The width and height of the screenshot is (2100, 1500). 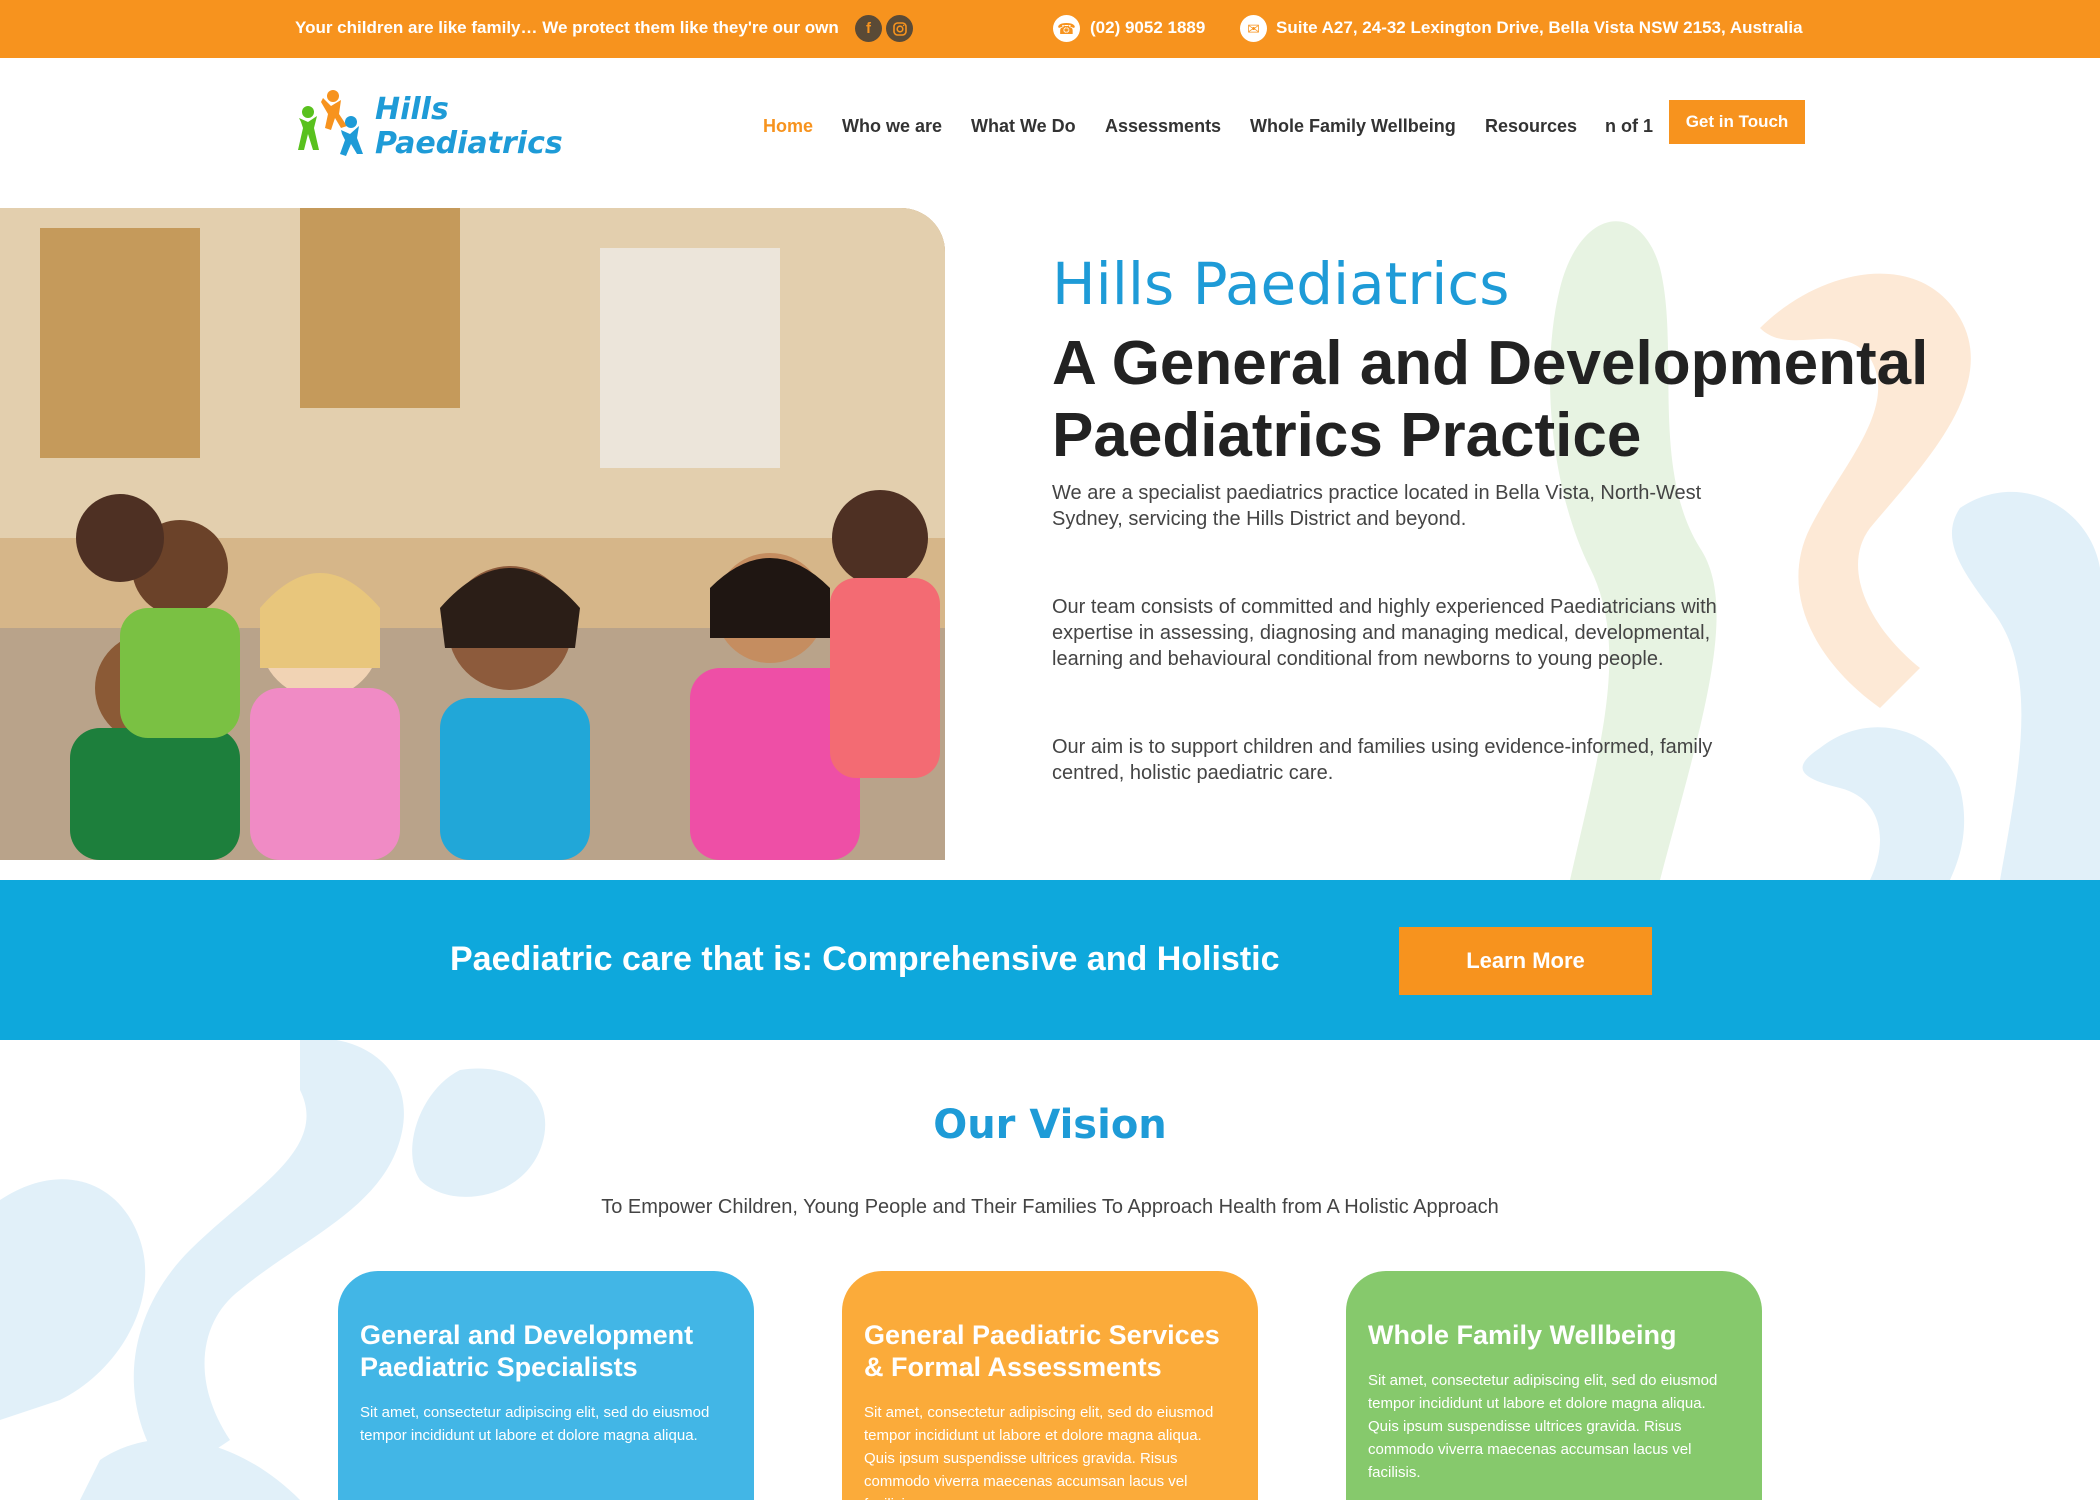 I want to click on learn-more-button: Learn More, so click(x=1525, y=961).